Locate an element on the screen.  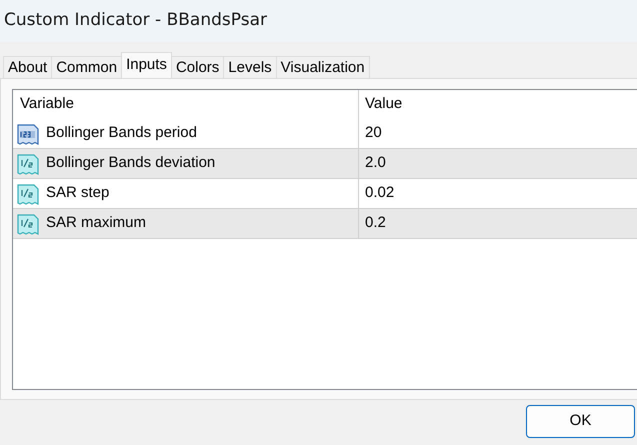
value-cell: 2.0 is located at coordinates (375, 163).